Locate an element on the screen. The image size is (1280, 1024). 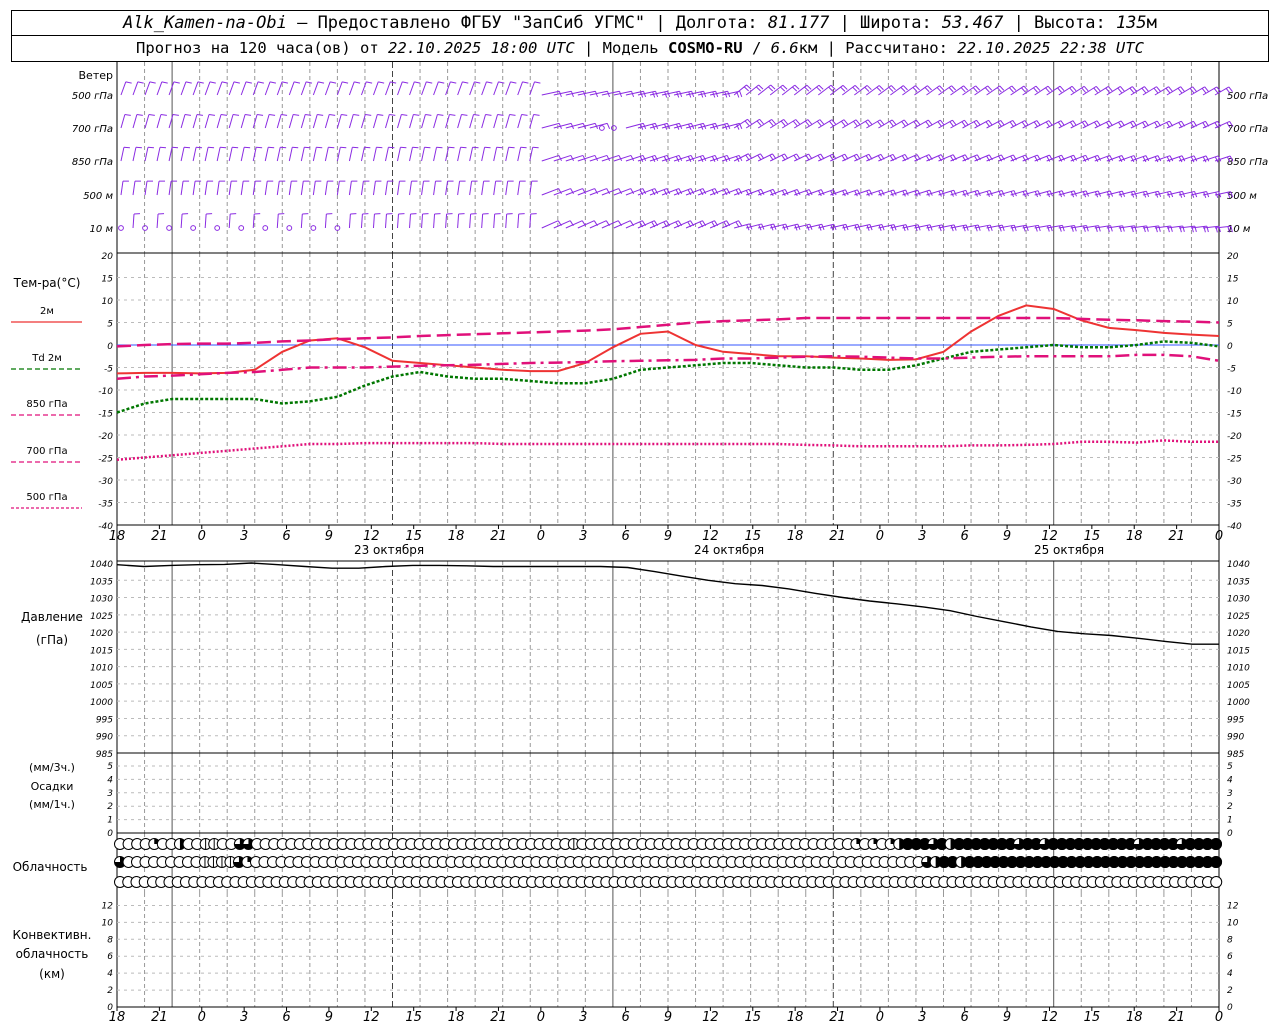
prec-ytick-right: 5 is located at coordinates (1230, 767).